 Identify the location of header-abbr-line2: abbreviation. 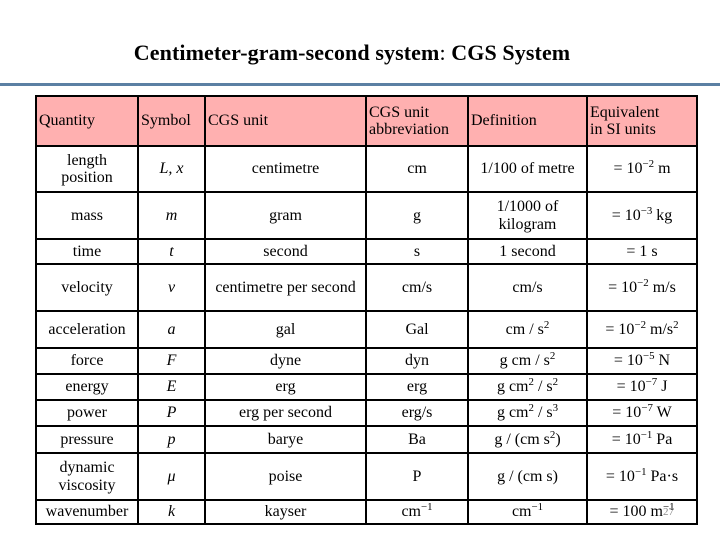
(409, 129).